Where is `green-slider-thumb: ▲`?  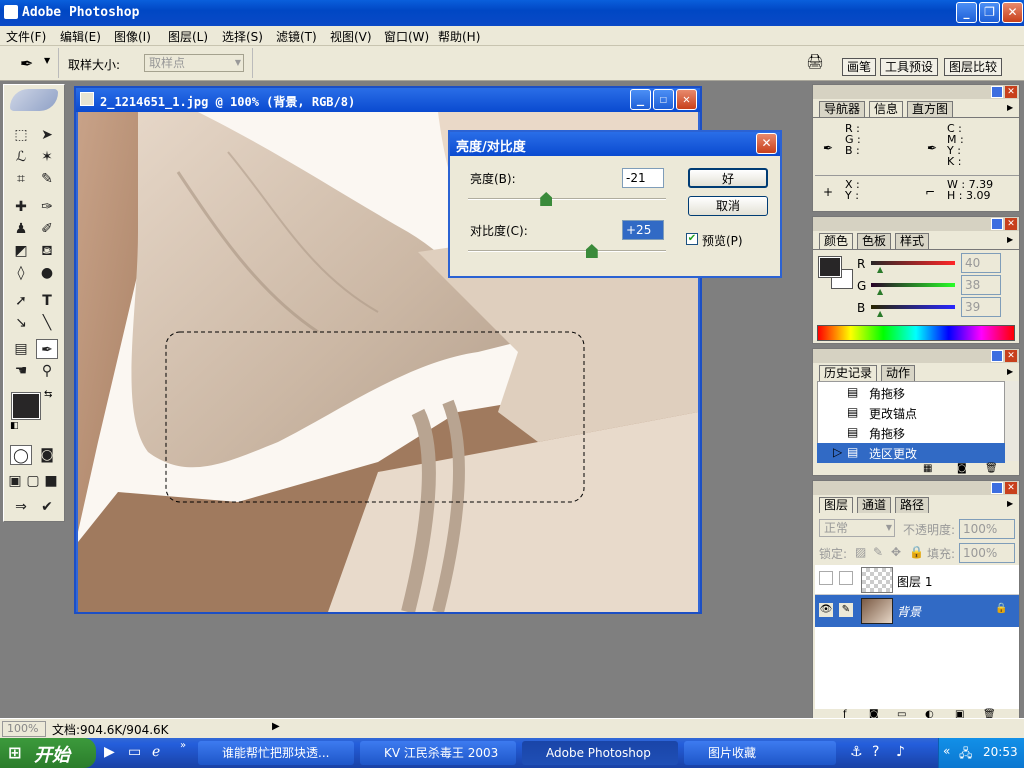
green-slider-thumb: ▲ is located at coordinates (880, 291).